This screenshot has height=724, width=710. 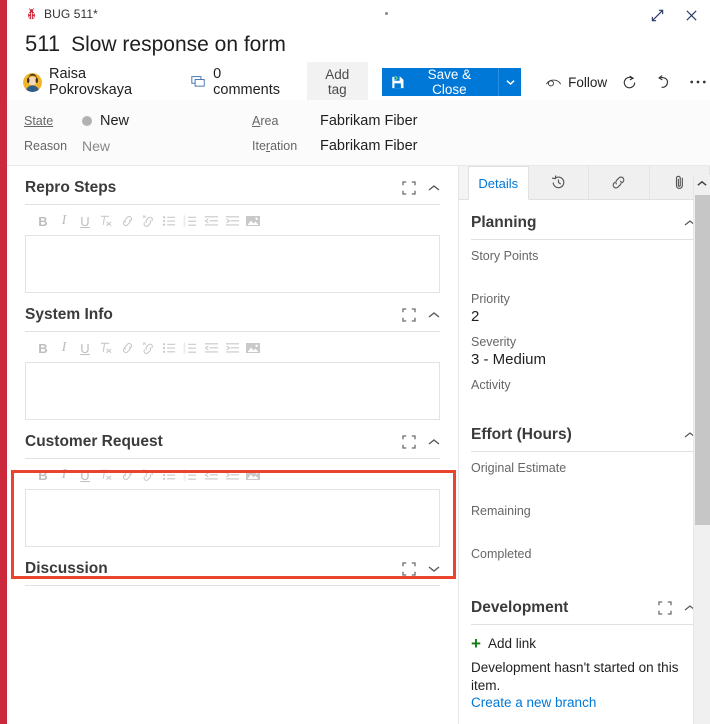 What do you see at coordinates (698, 82) in the screenshot?
I see `more-options-button` at bounding box center [698, 82].